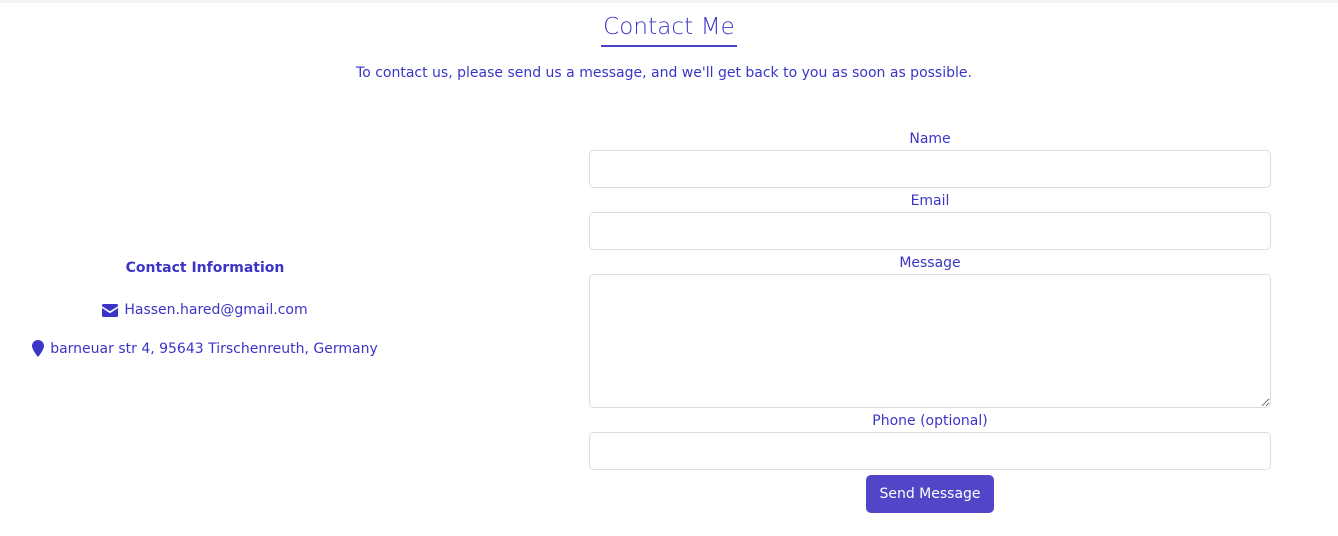  I want to click on email-label: Email, so click(930, 201).